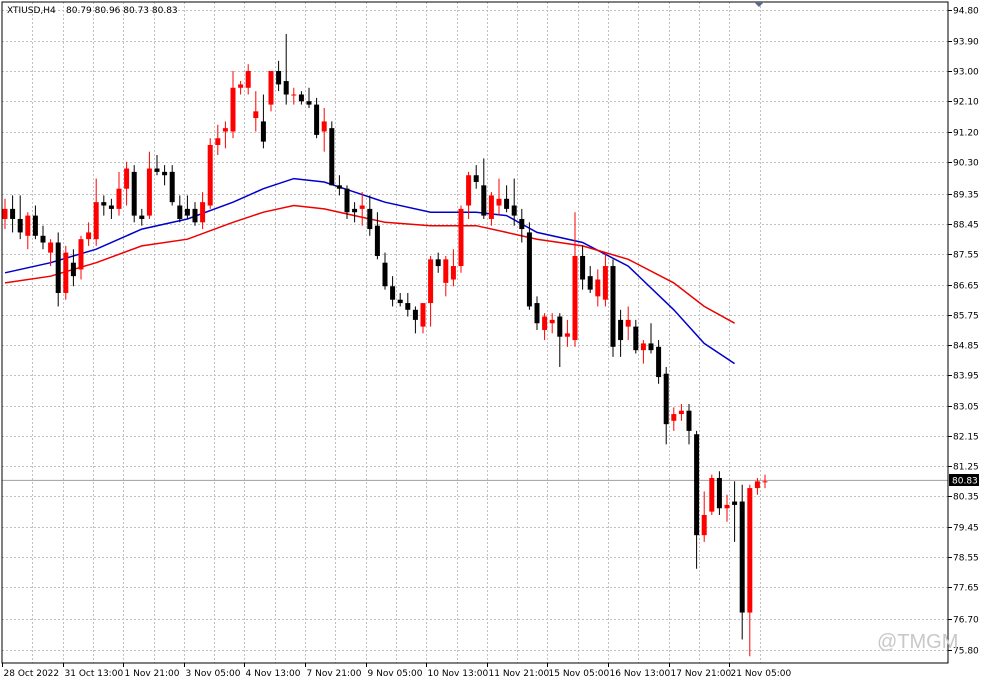 This screenshot has width=984, height=681. What do you see at coordinates (759, 4) in the screenshot?
I see `shift-marker-icon` at bounding box center [759, 4].